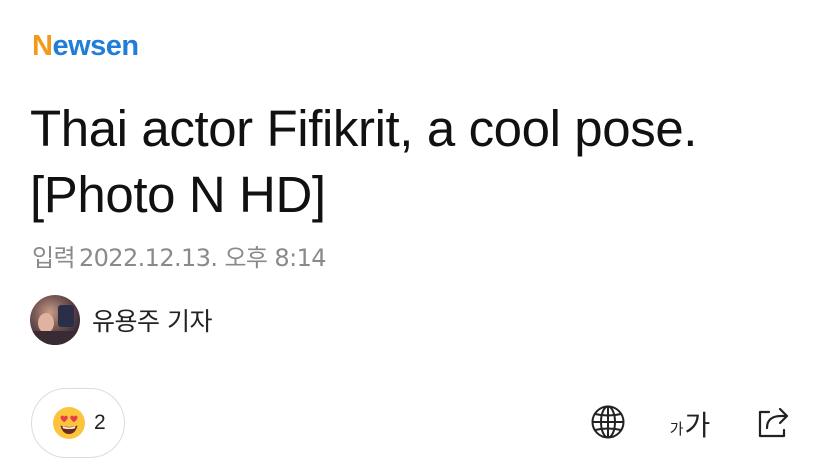 Image resolution: width=827 pixels, height=465 pixels. I want to click on share-button, so click(774, 424).